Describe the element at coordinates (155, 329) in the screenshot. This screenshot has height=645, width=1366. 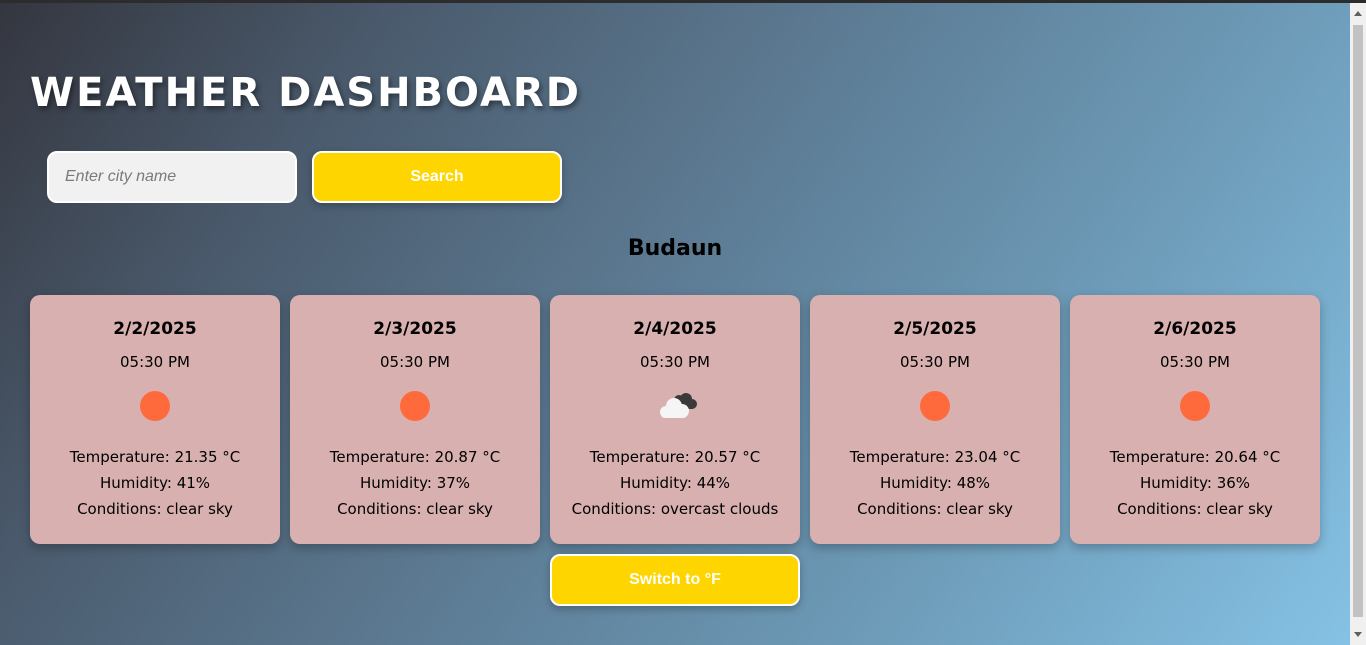
I see `forecast-date: 2/2/2025` at that location.